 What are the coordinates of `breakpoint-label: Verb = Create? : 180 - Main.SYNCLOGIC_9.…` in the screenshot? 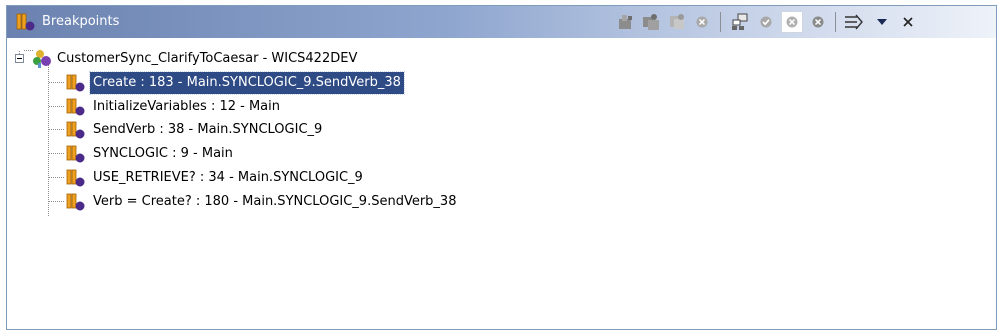 It's located at (275, 201).